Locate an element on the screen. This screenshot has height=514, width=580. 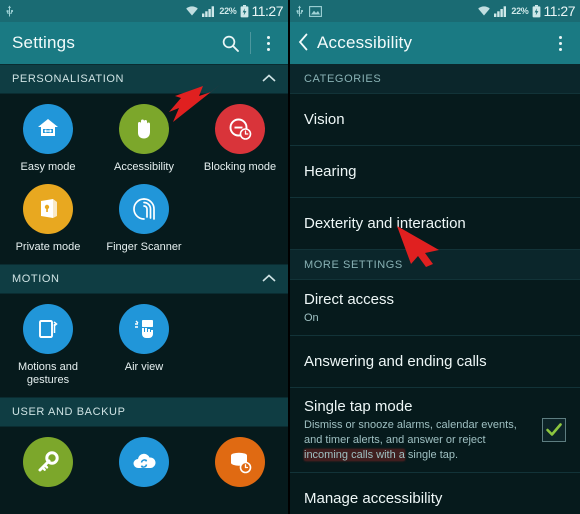
settings-item-backup-and-reset is located at coordinates (240, 465).